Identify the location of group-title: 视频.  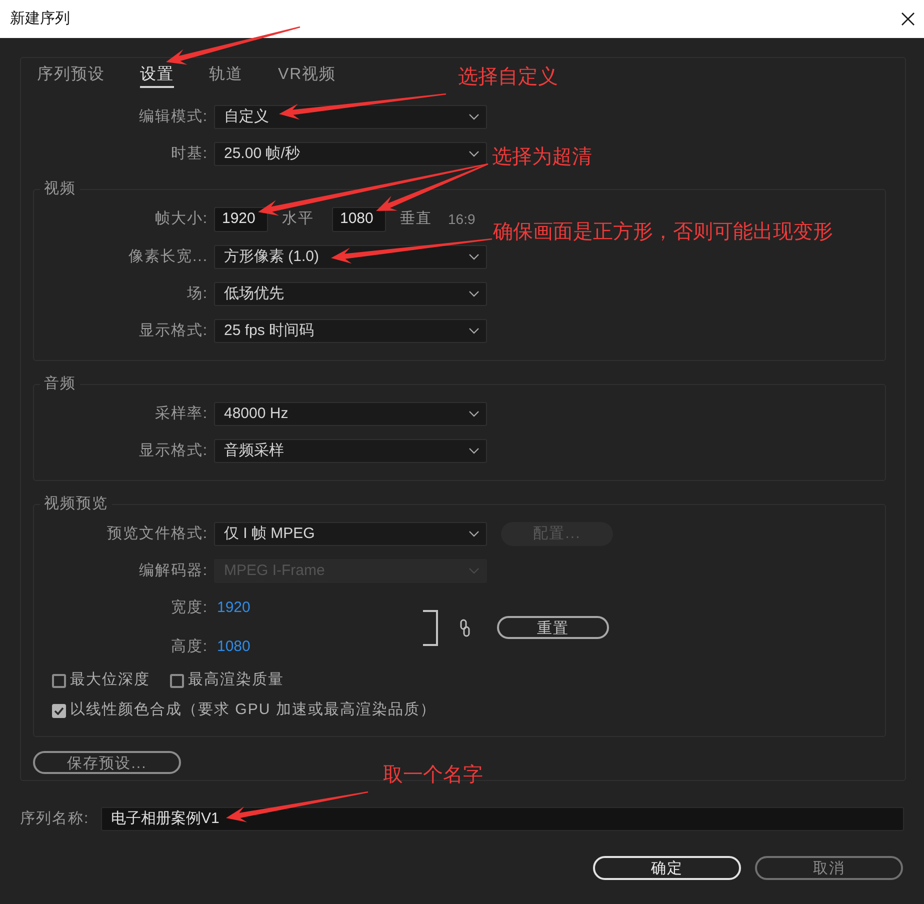
(60, 188).